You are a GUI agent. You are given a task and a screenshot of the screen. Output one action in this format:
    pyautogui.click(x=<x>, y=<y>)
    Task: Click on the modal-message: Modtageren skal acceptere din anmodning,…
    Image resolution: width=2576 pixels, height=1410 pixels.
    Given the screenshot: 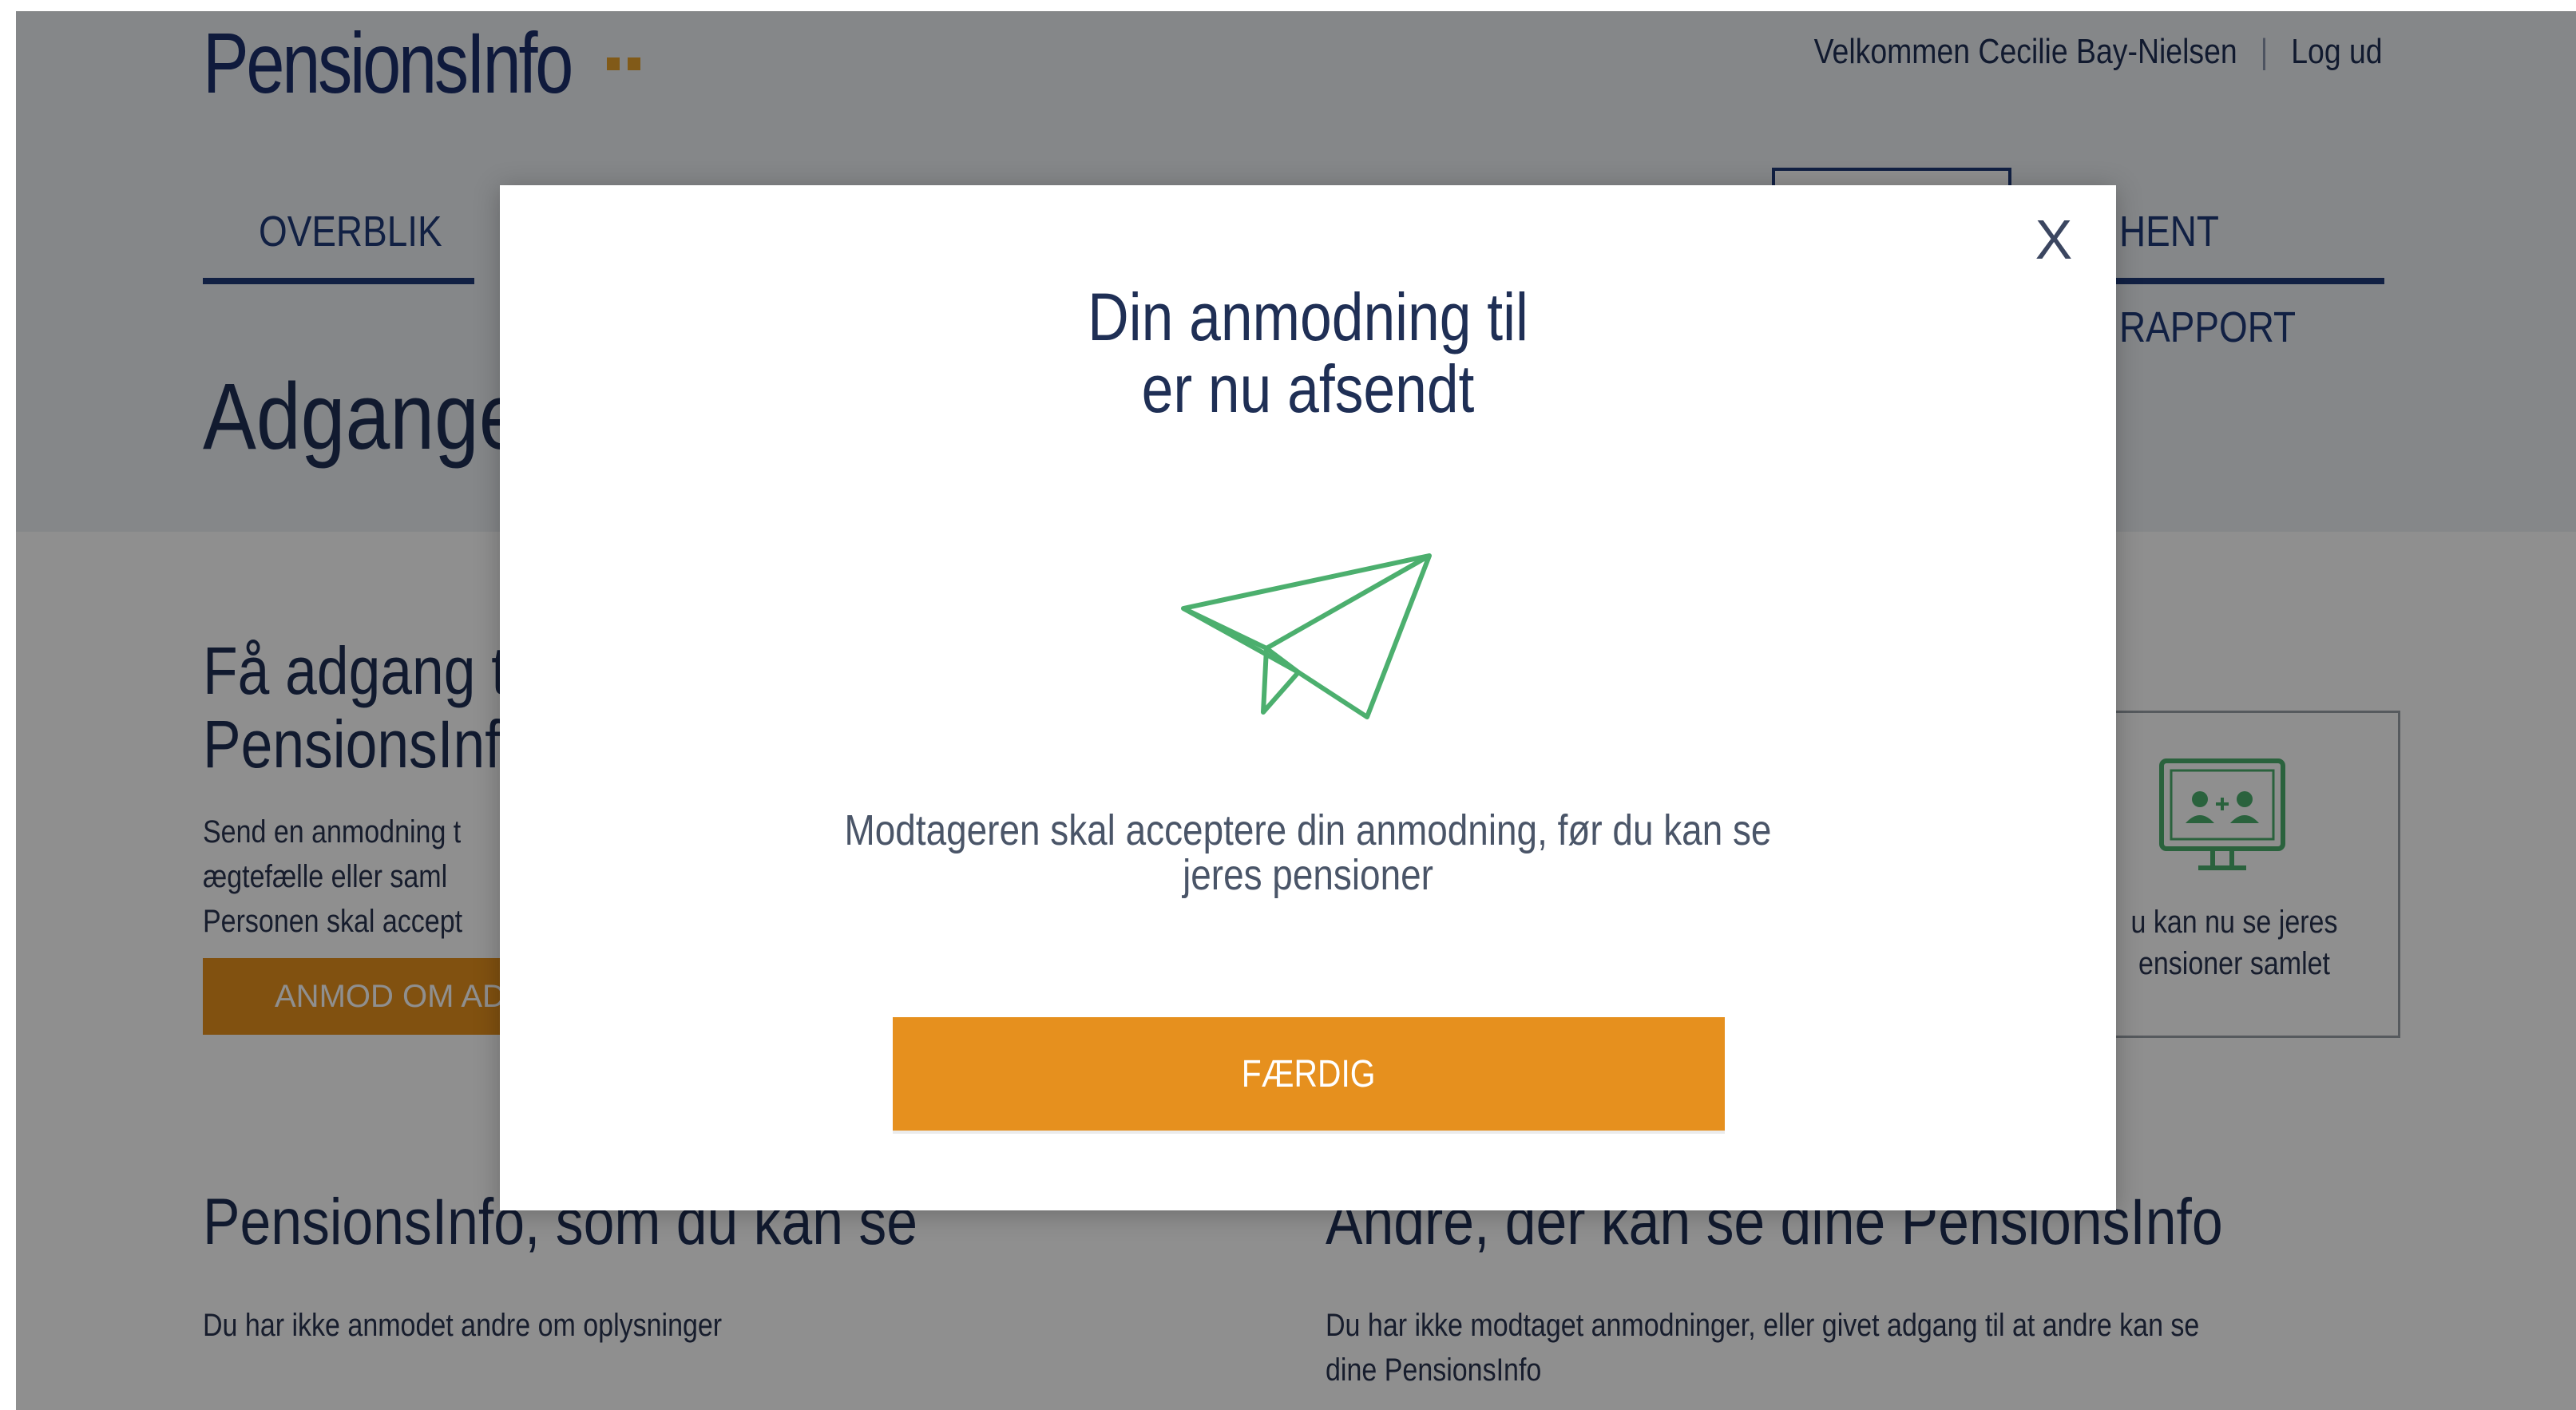 What is the action you would take?
    pyautogui.click(x=1308, y=852)
    